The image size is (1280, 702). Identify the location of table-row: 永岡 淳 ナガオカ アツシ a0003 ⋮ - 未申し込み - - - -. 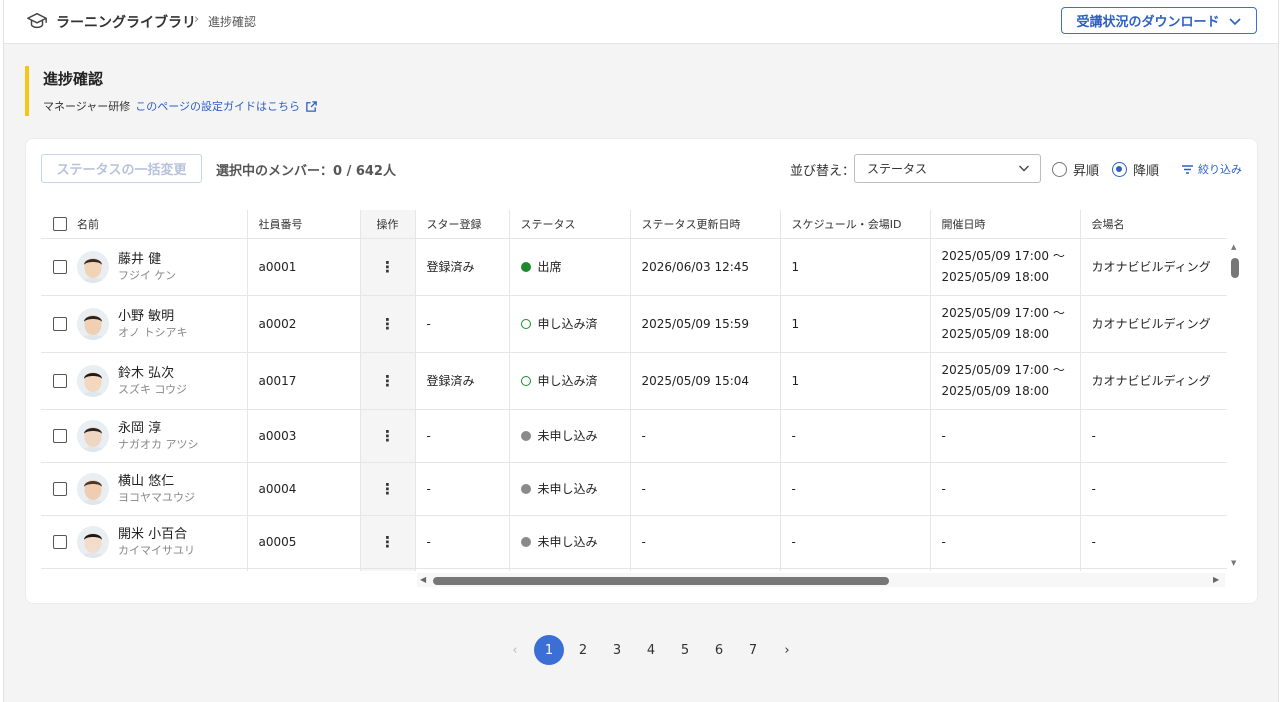
(634, 436).